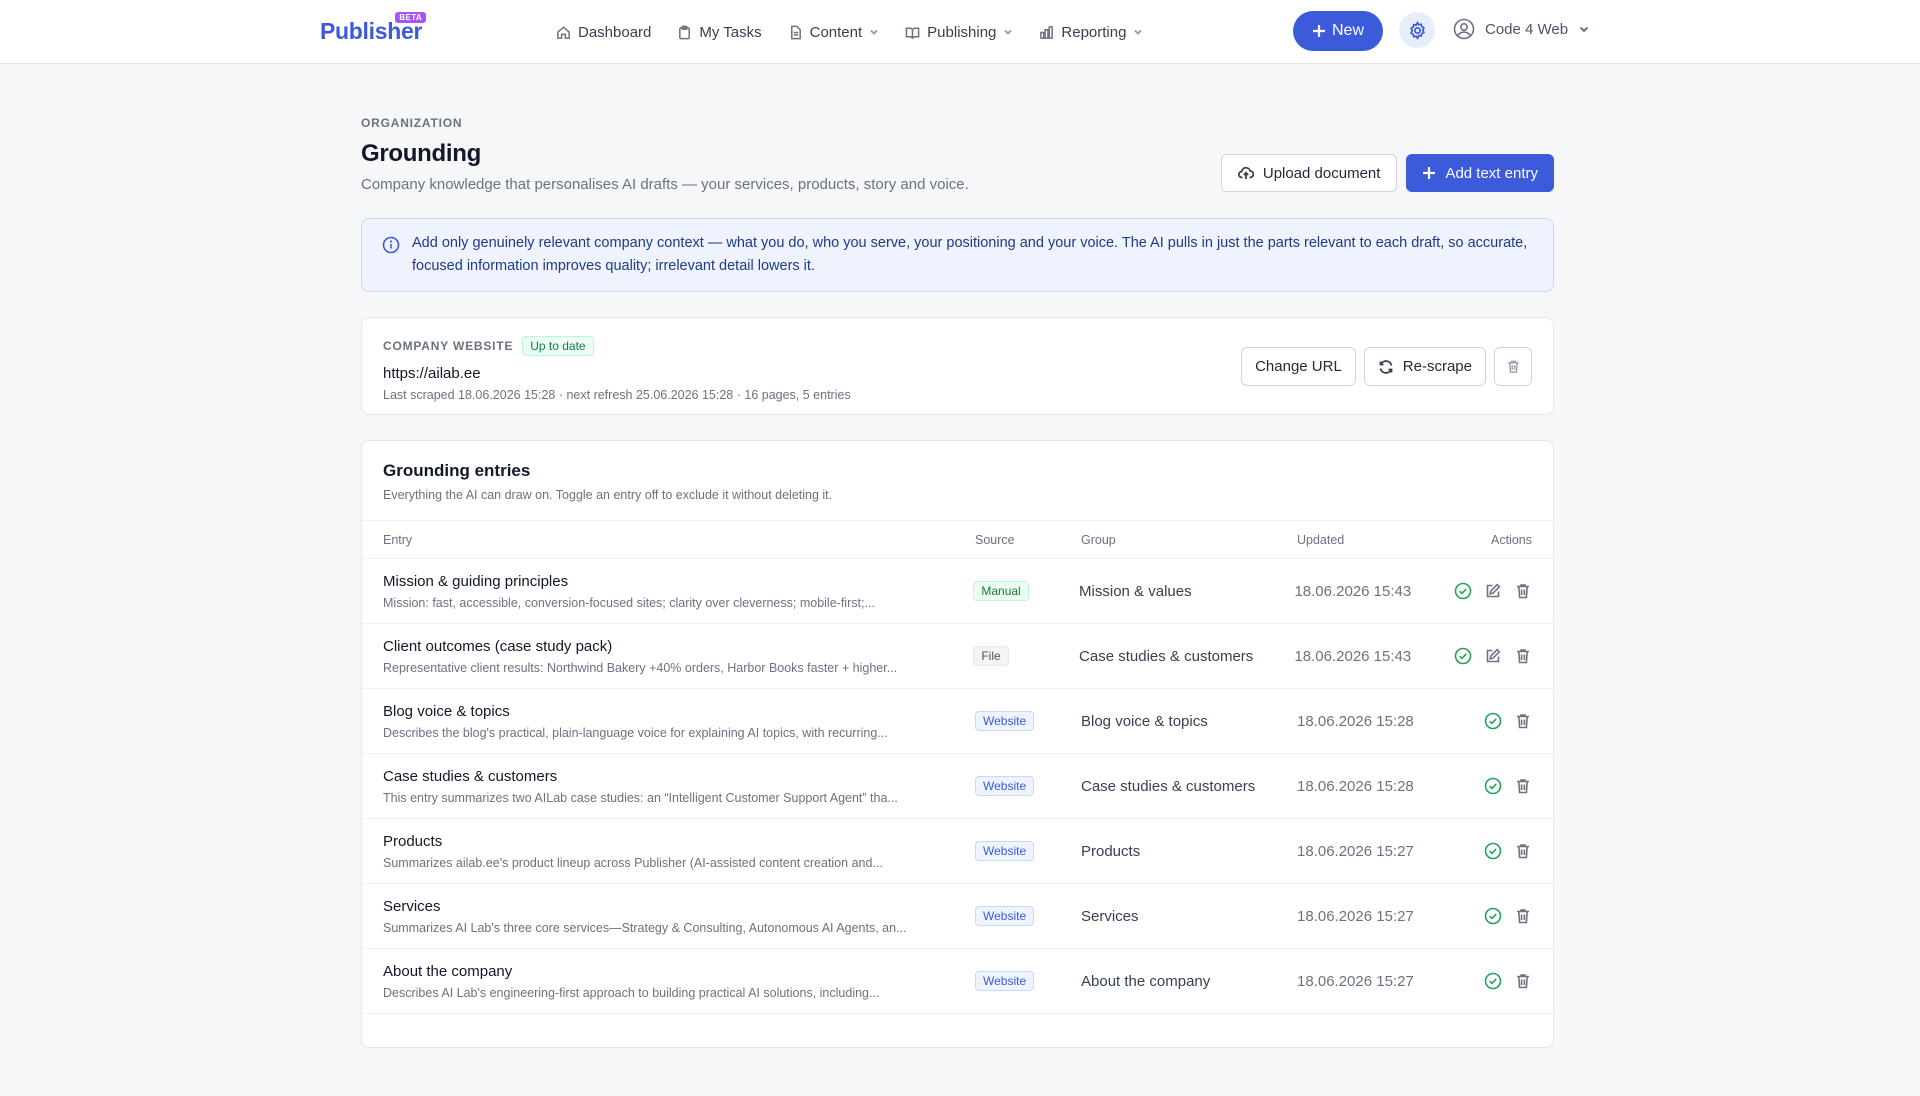  Describe the element at coordinates (1098, 539) in the screenshot. I see `column-header-group: Group` at that location.